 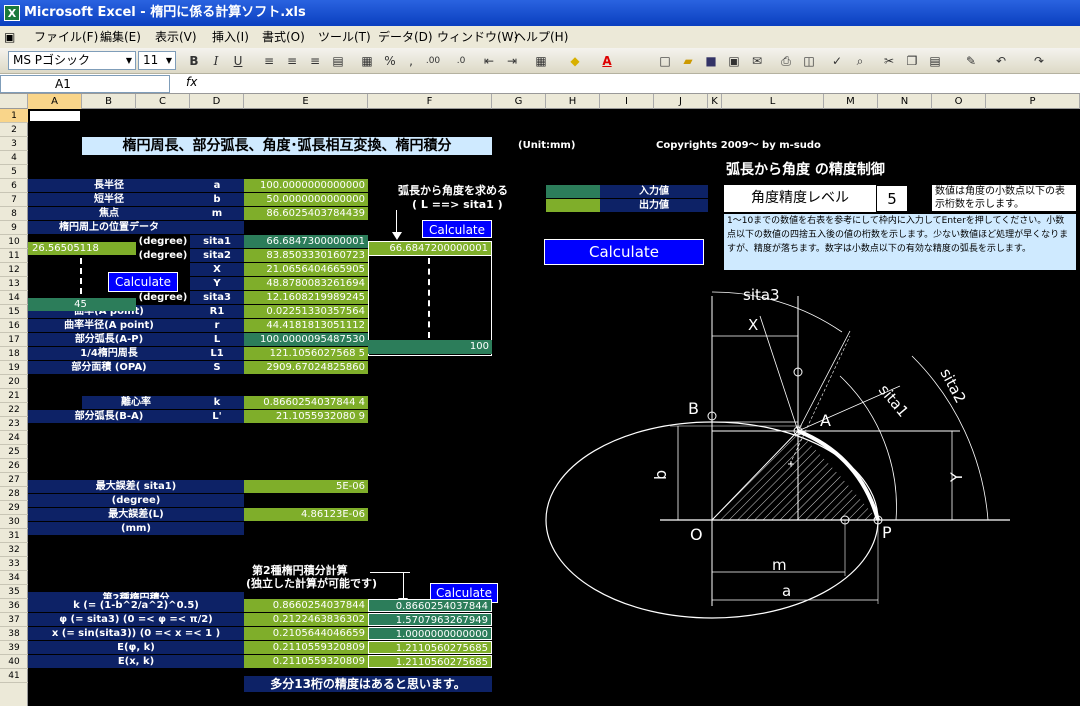 What do you see at coordinates (230, 37) in the screenshot?
I see `menu-insert: 挿入(I)` at bounding box center [230, 37].